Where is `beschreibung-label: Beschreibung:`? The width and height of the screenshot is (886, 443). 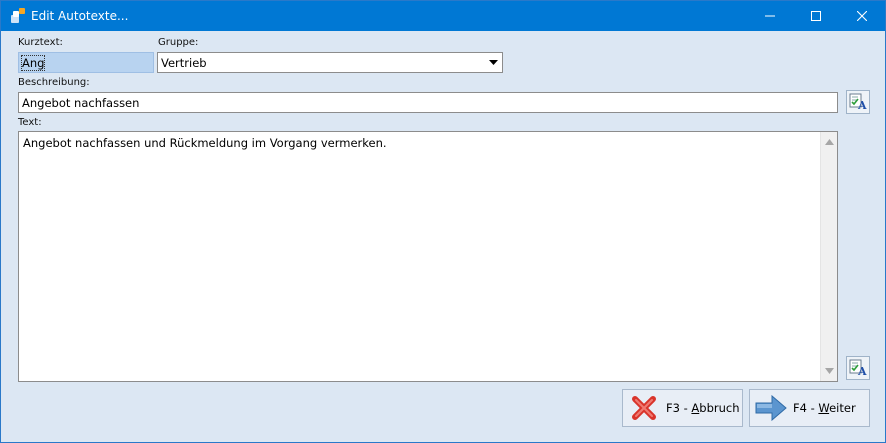 beschreibung-label: Beschreibung: is located at coordinates (54, 82).